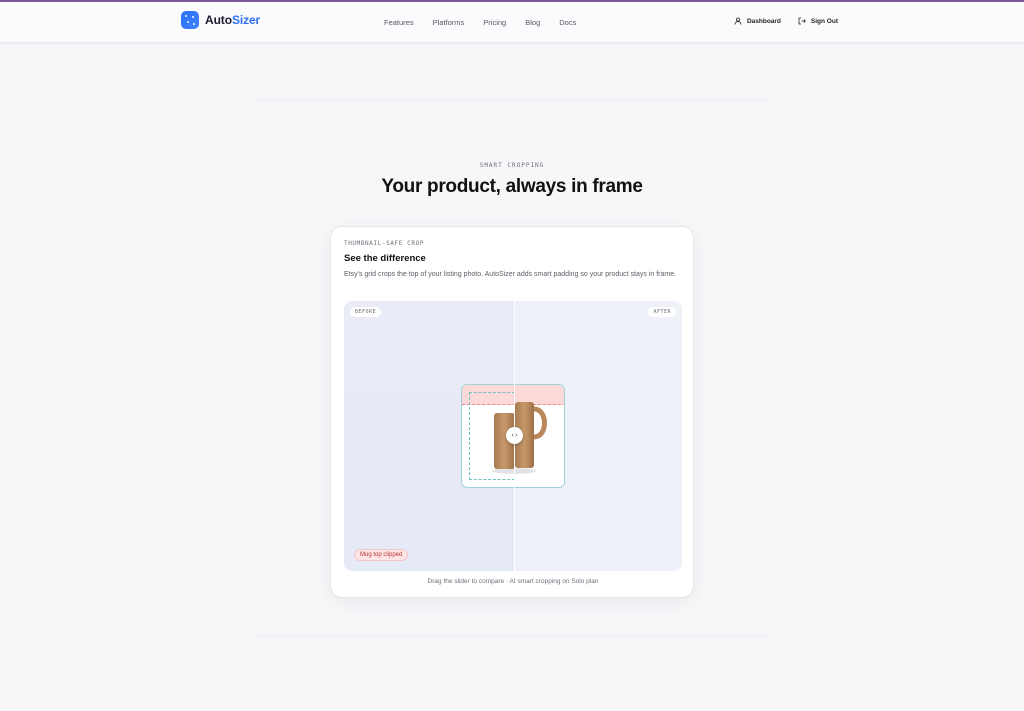 The width and height of the screenshot is (1024, 711). I want to click on nav-pricing: Pricing, so click(494, 22).